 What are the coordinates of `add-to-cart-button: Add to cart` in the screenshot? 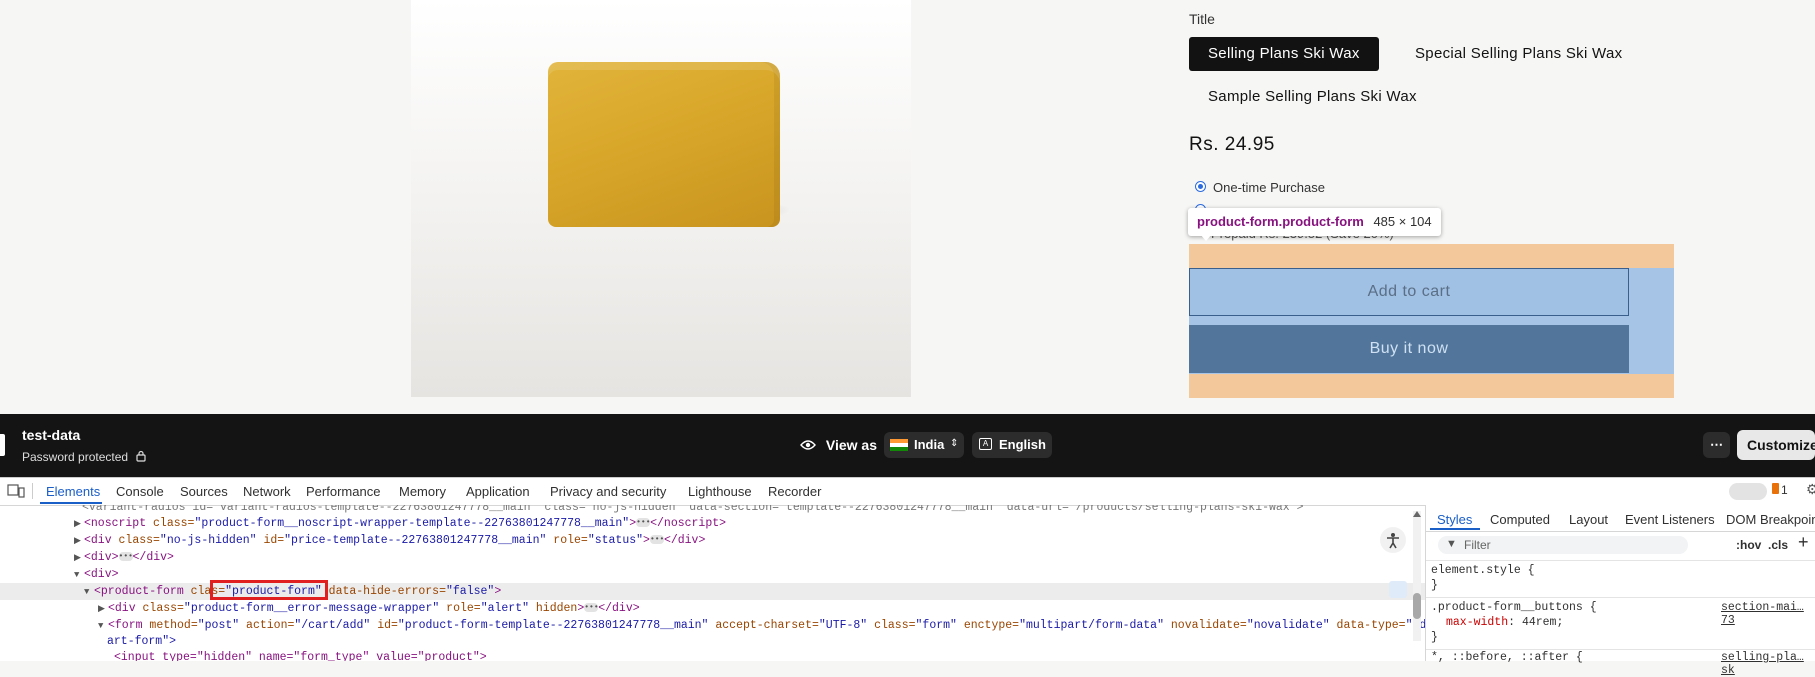 It's located at (1409, 292).